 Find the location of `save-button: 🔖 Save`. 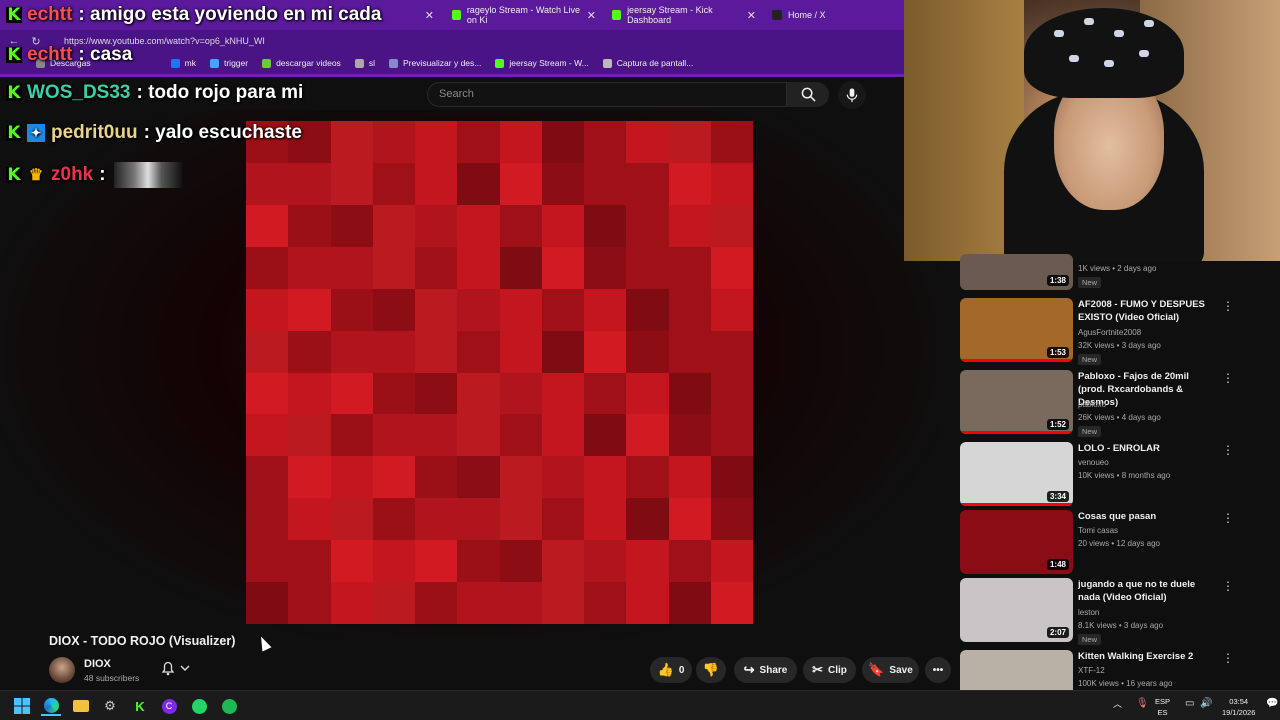

save-button: 🔖 Save is located at coordinates (890, 670).